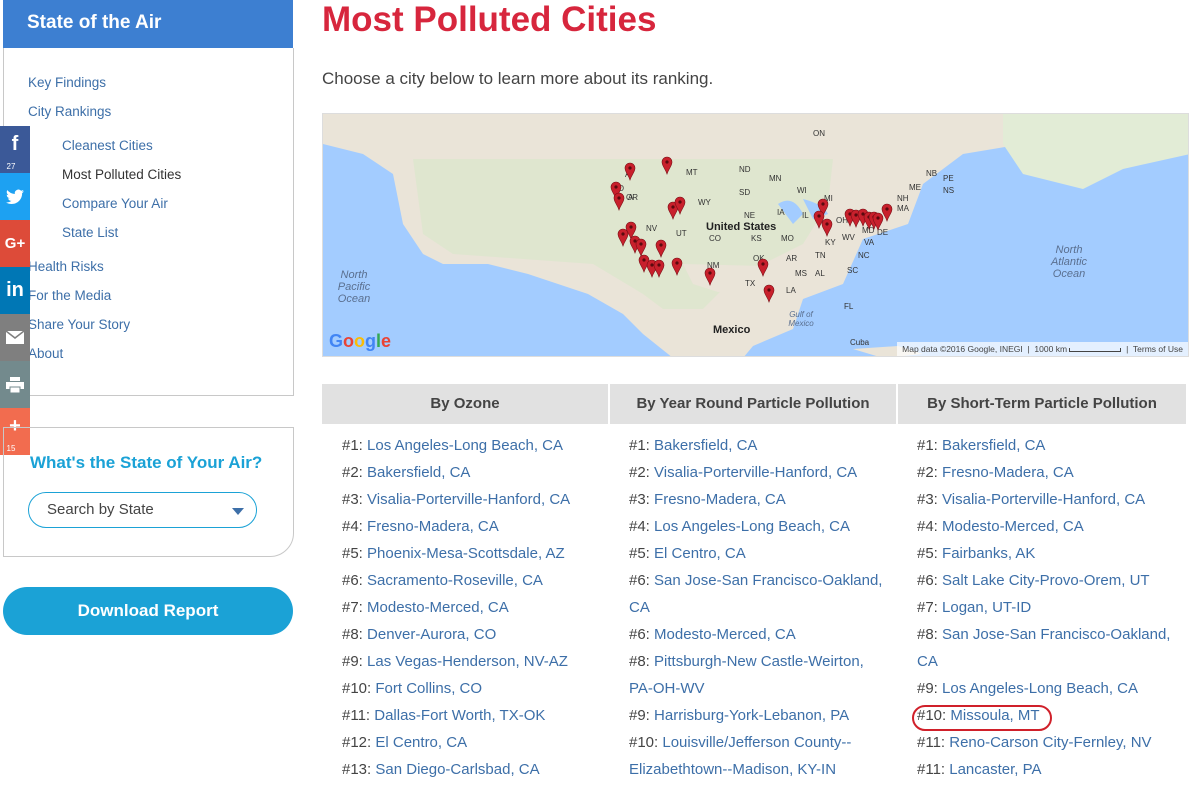 The width and height of the screenshot is (1200, 787). I want to click on city-link: Las Vegas-Henderson, NV-AZ, so click(467, 661).